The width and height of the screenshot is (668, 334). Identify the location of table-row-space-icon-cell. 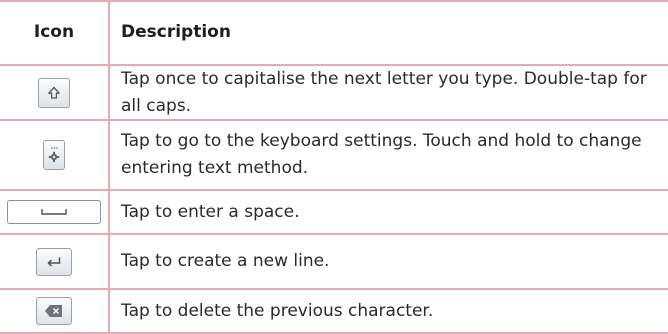
(54, 212).